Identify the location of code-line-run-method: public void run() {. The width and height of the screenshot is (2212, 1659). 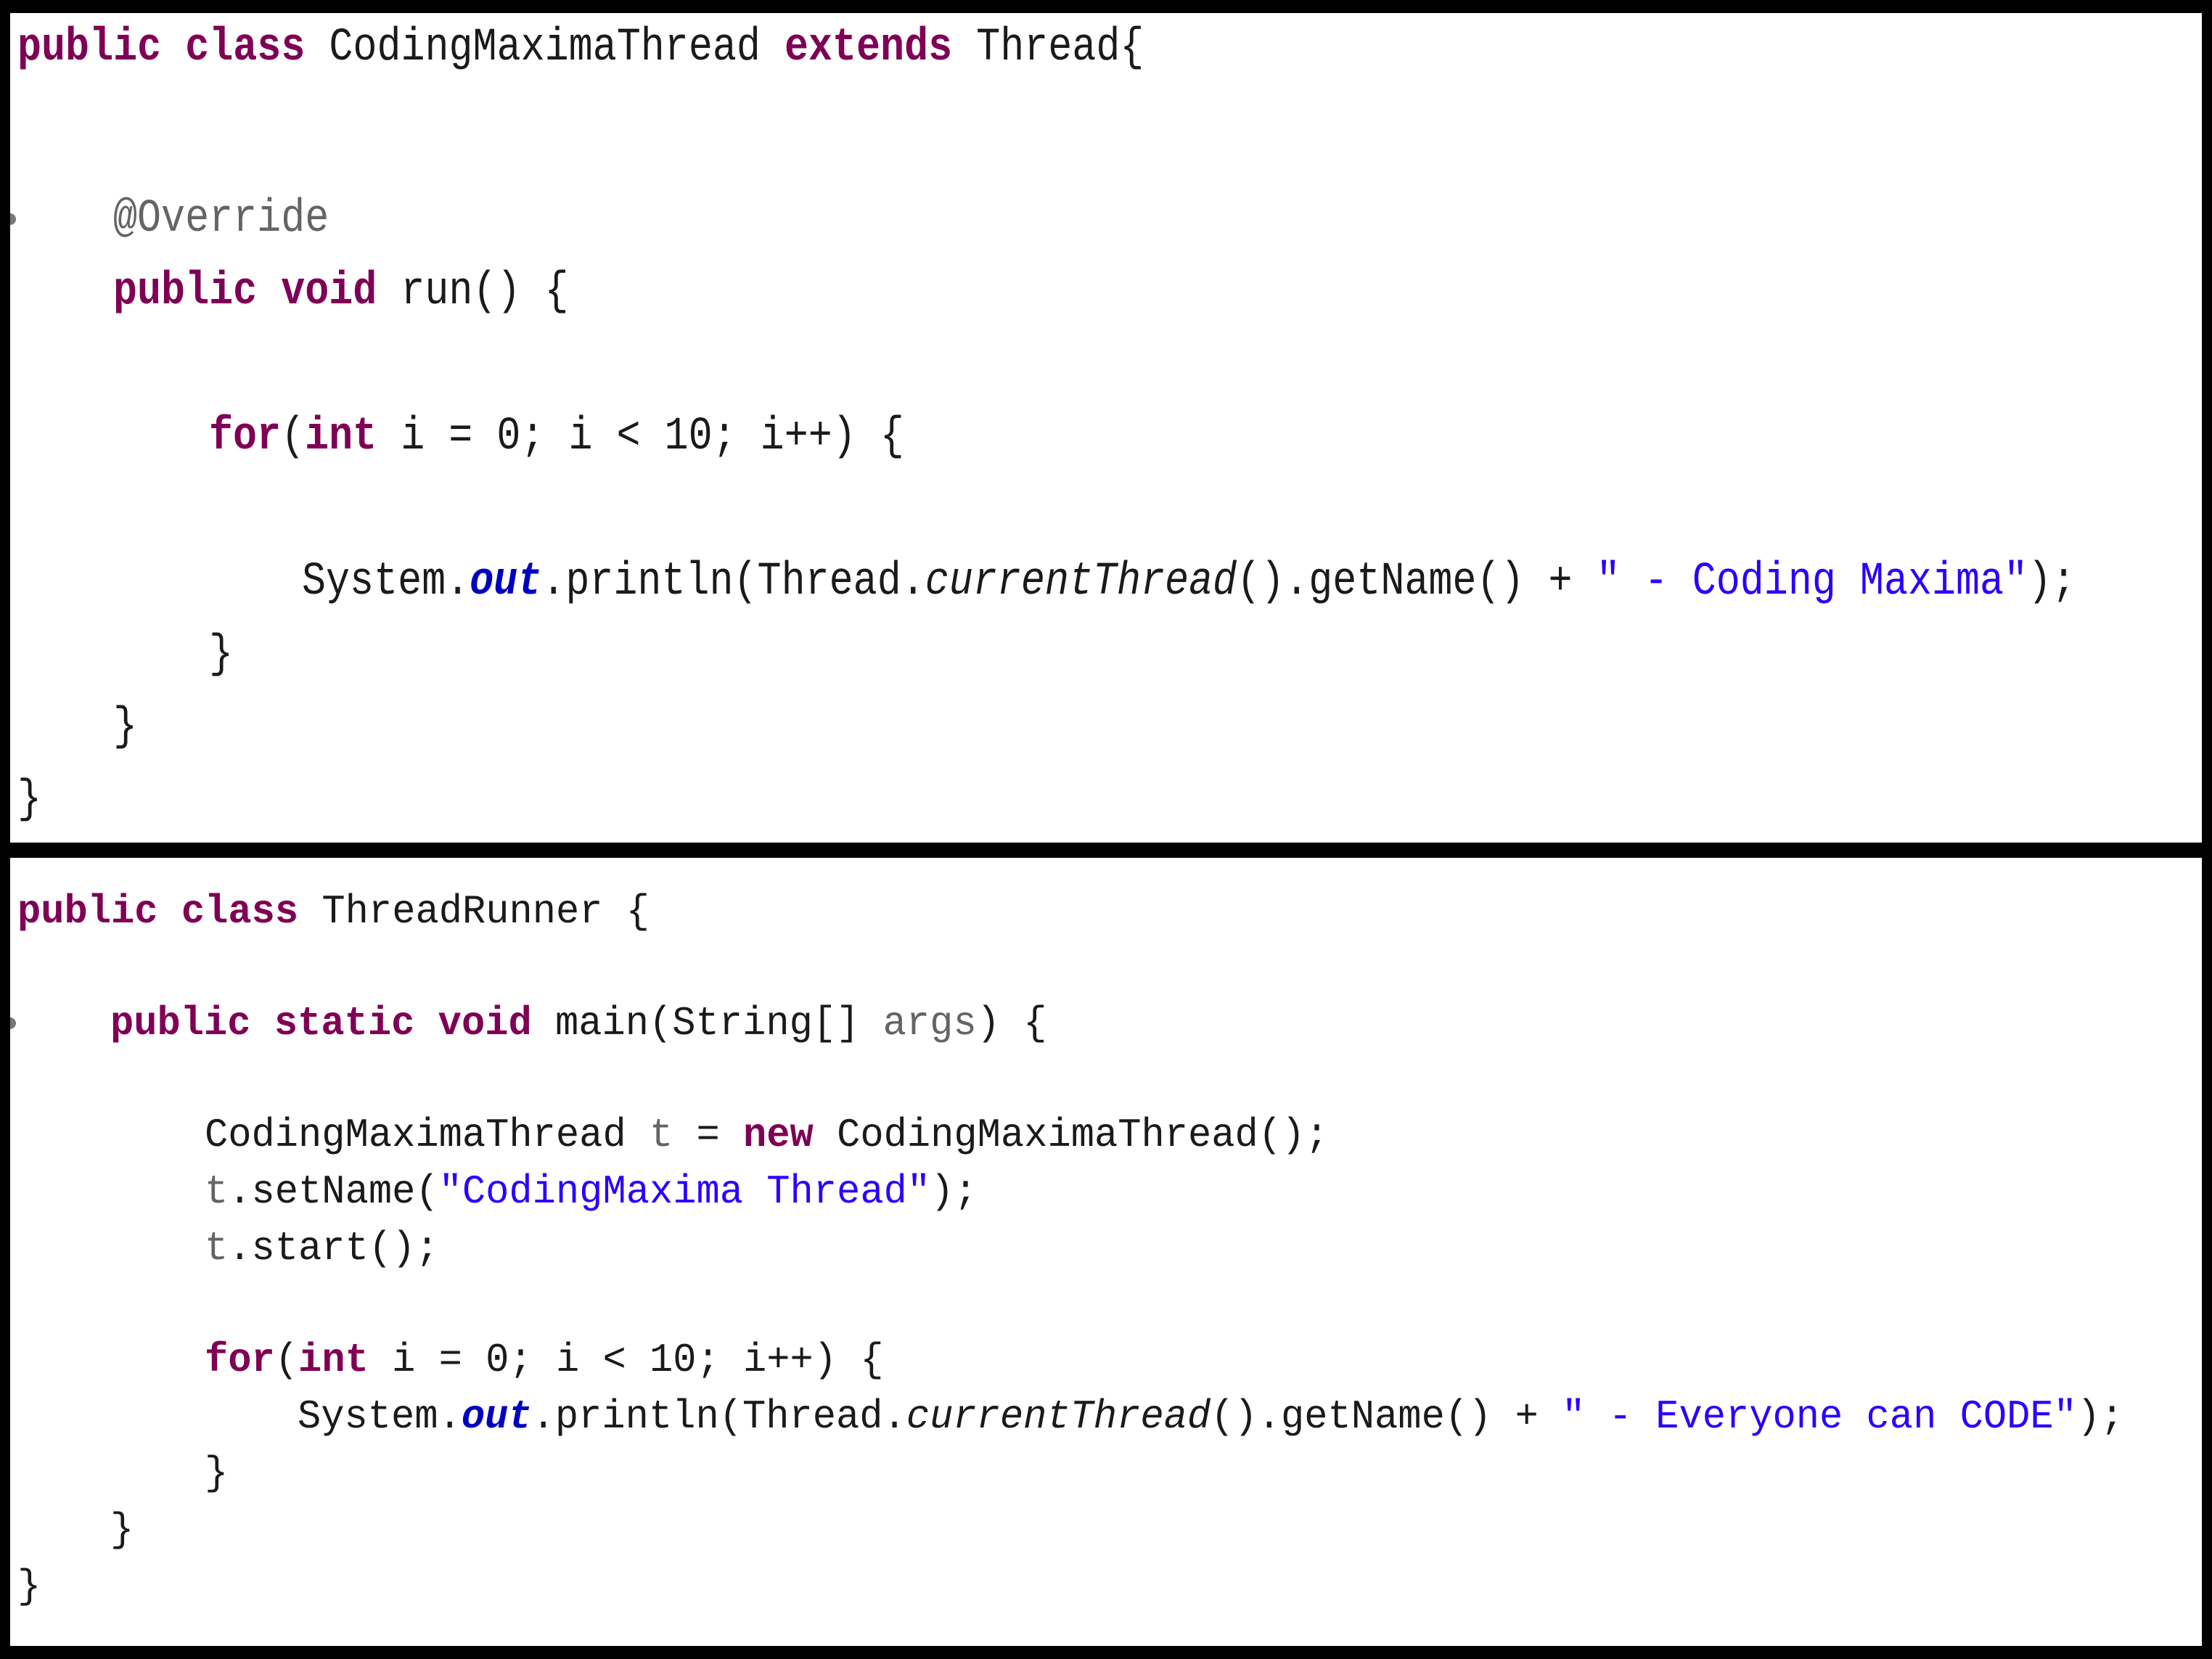
(341, 292).